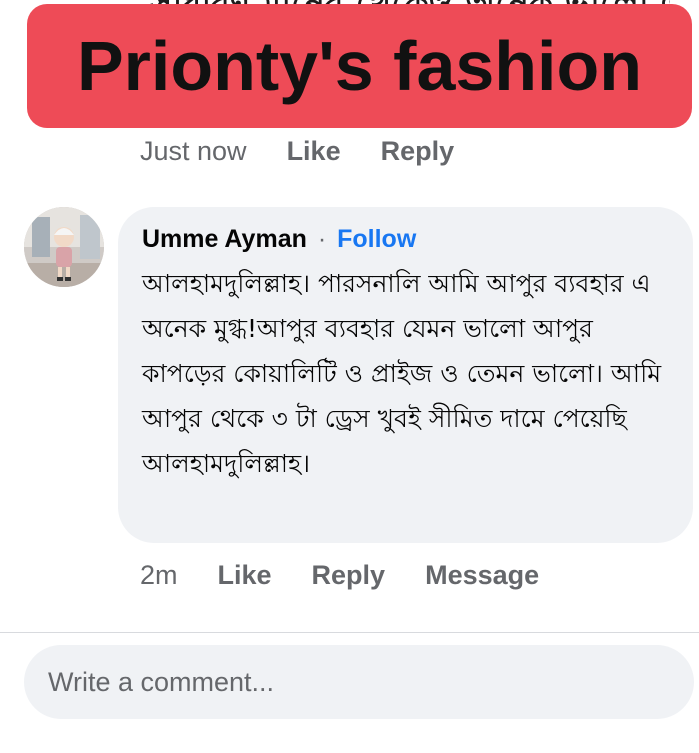 This screenshot has height=753, width=699. Describe the element at coordinates (376, 239) in the screenshot. I see `follow-button: Follow` at that location.